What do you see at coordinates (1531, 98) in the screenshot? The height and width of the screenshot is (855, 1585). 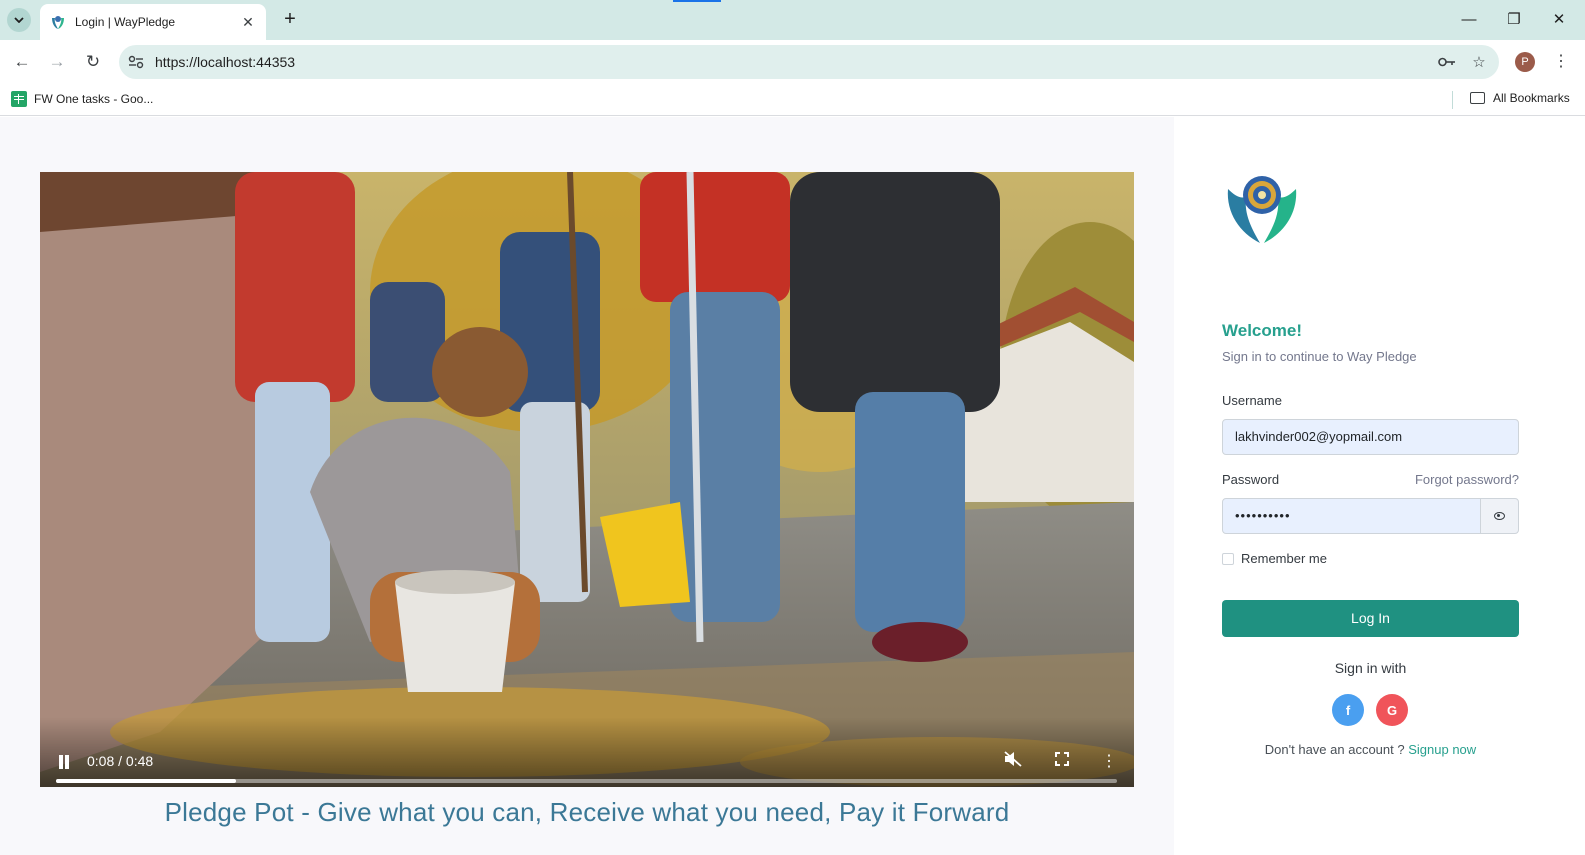 I see `all-bookmarks-label: All Bookmarks` at bounding box center [1531, 98].